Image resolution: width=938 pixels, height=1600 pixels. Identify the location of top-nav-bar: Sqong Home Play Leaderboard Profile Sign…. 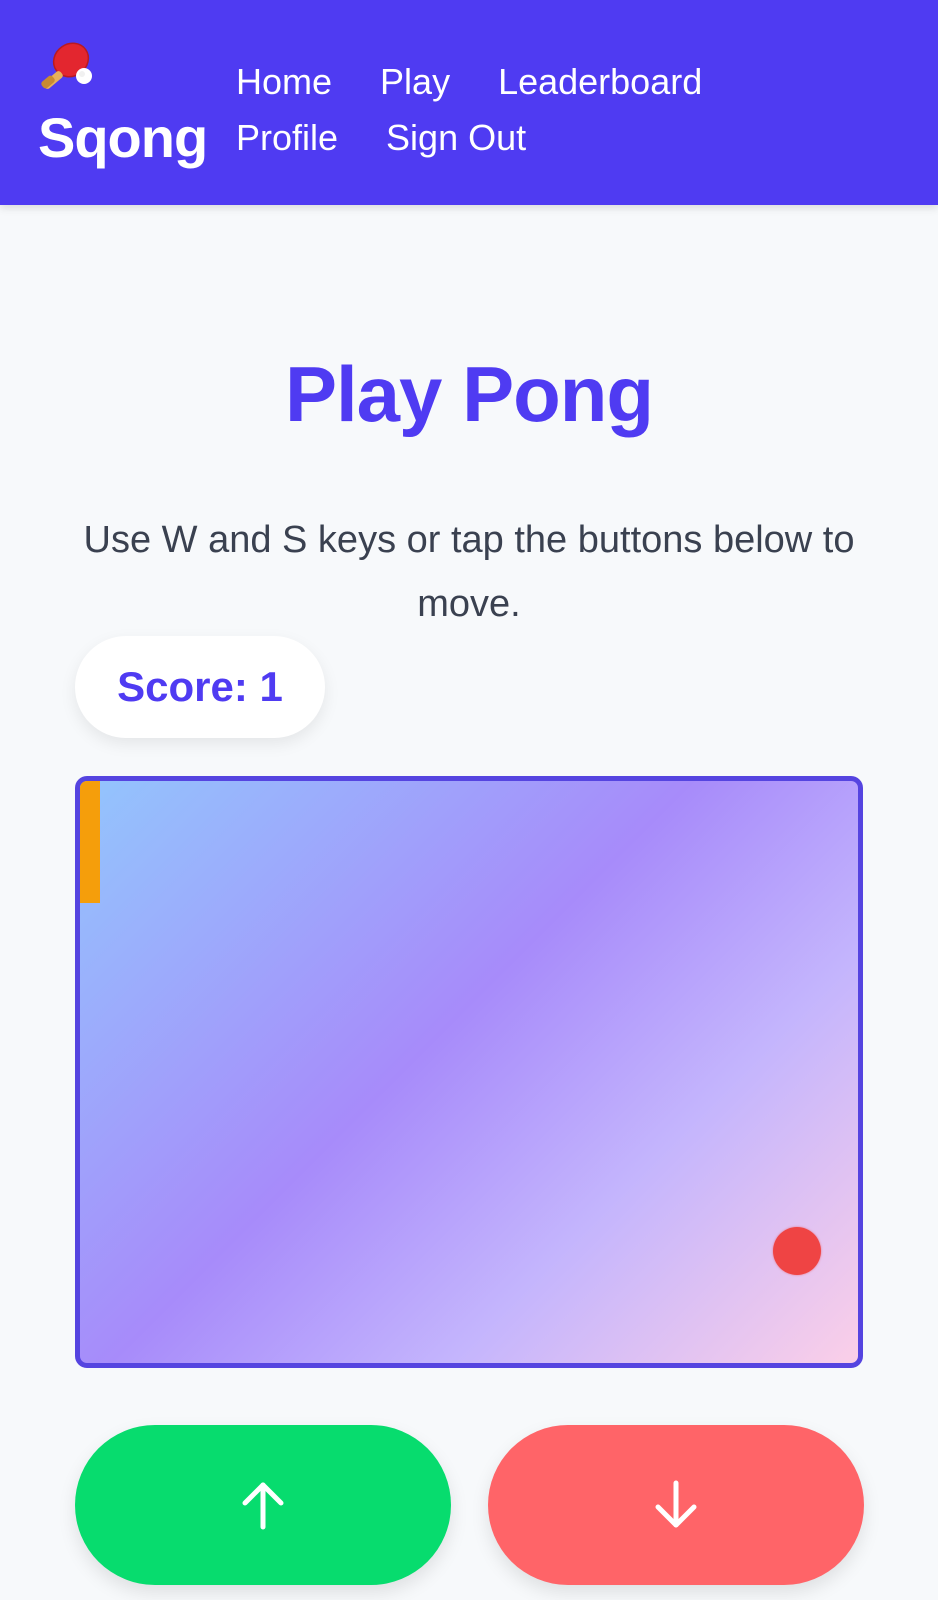
(469, 102).